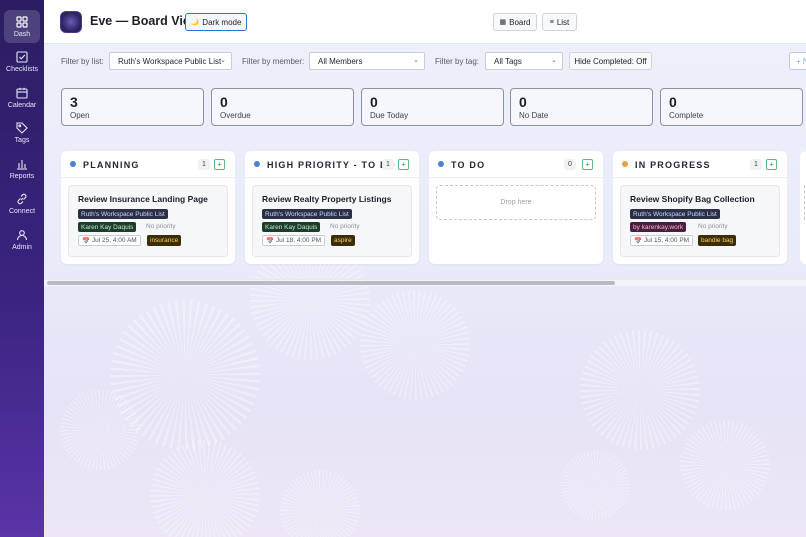 The height and width of the screenshot is (537, 806). What do you see at coordinates (367, 61) in the screenshot?
I see `filter-member-select: All Members ⌄` at bounding box center [367, 61].